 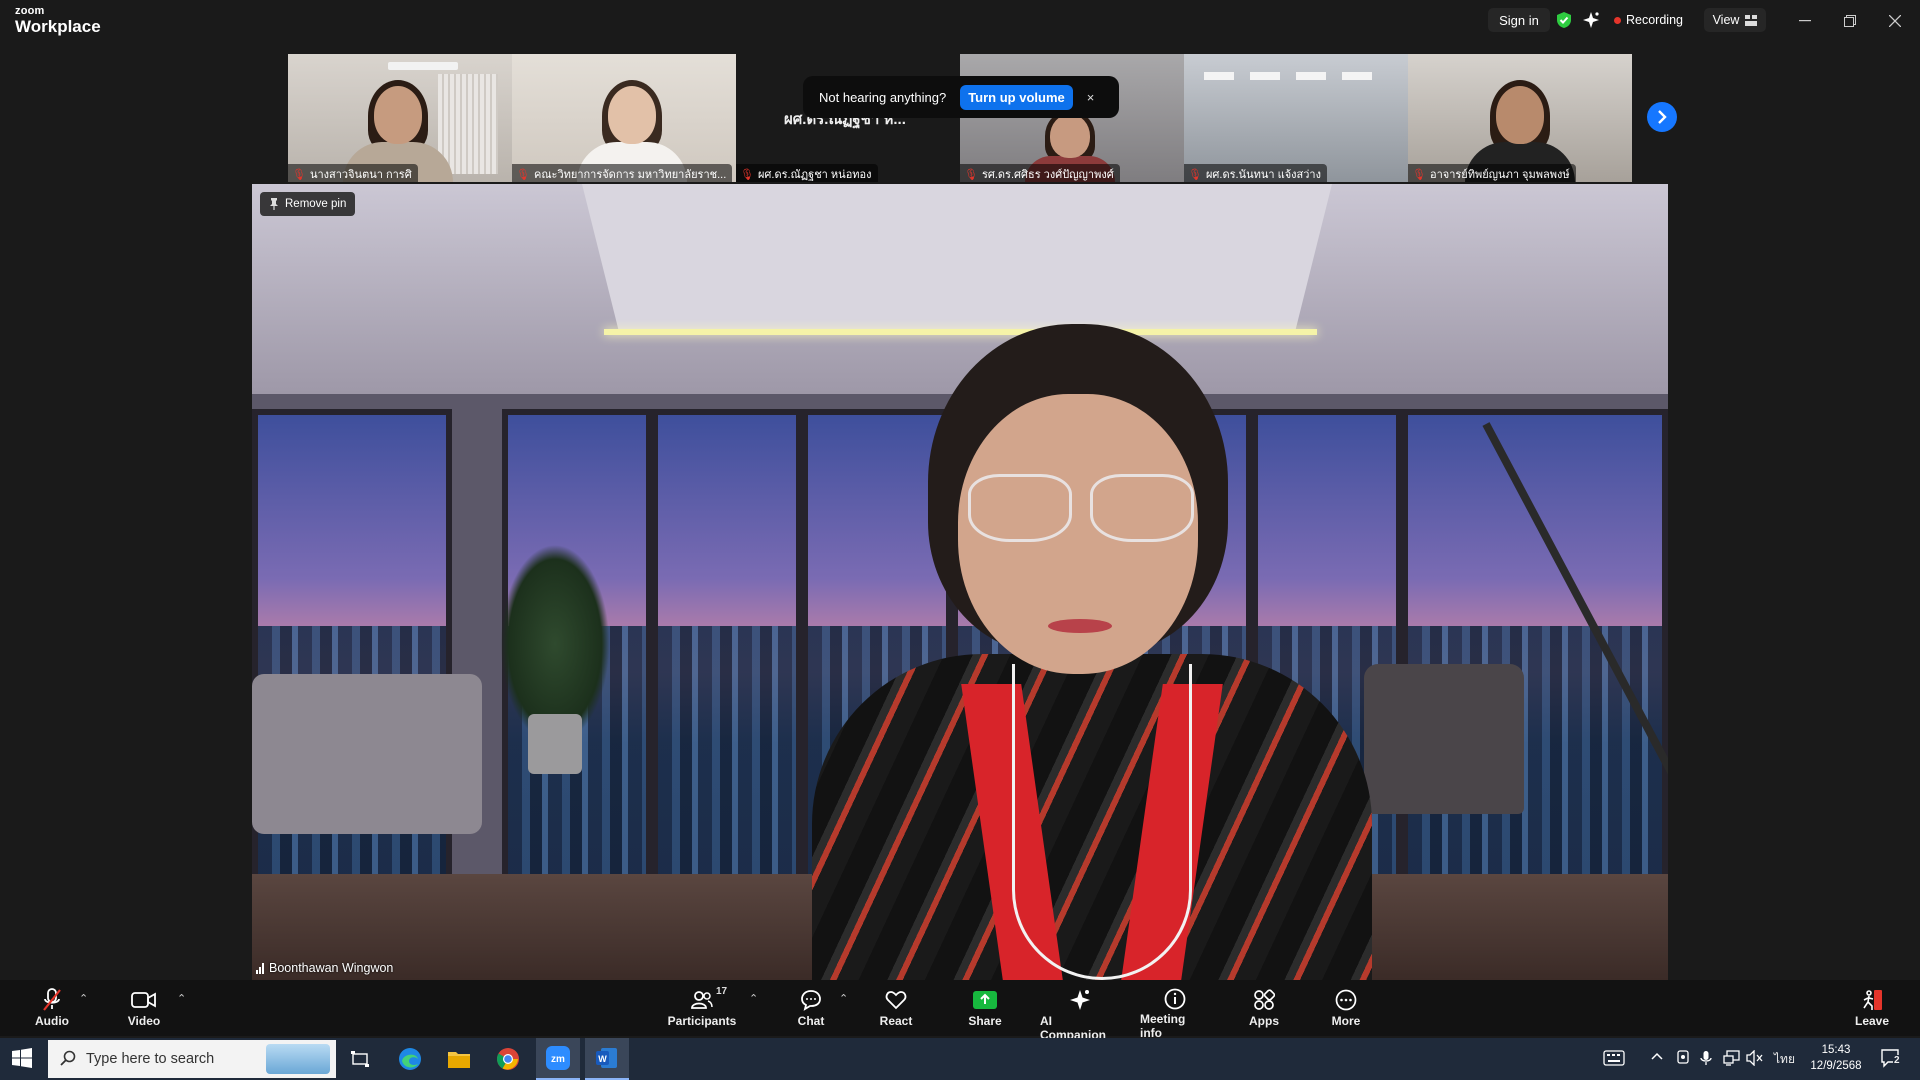 I want to click on participants-options-caret-icon: ⌃, so click(x=753, y=998).